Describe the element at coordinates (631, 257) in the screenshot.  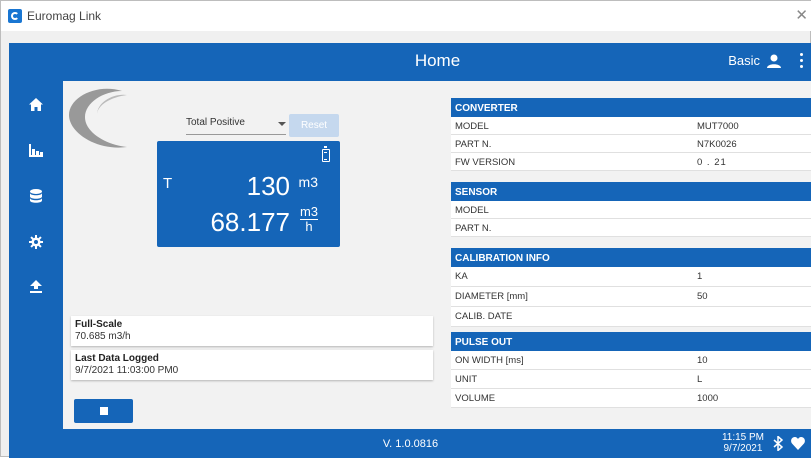
I see `calibration-title: CALIBRATION INFO` at that location.